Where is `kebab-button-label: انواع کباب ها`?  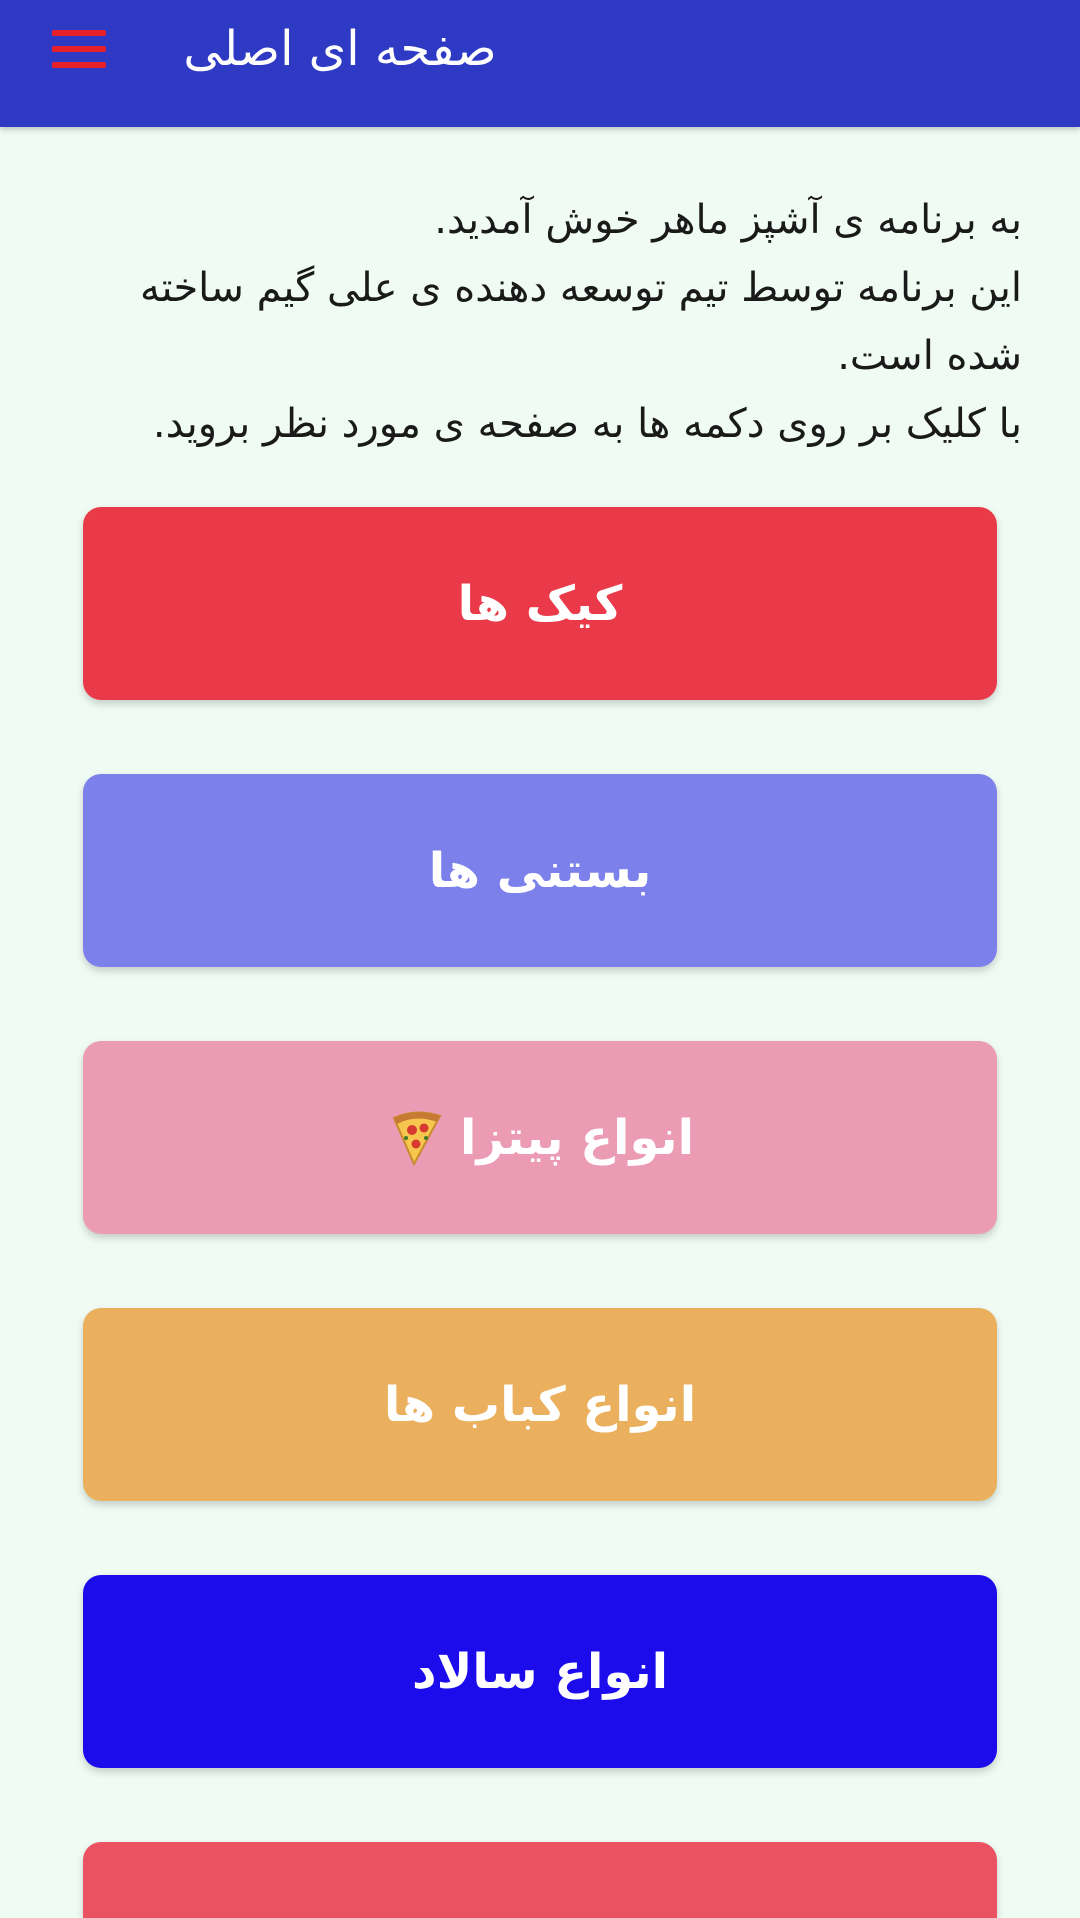
kebab-button-label: انواع کباب ها is located at coordinates (540, 1404).